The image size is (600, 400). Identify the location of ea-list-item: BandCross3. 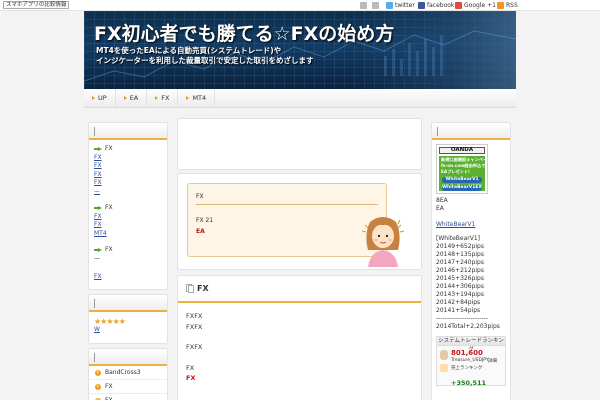
(128, 373).